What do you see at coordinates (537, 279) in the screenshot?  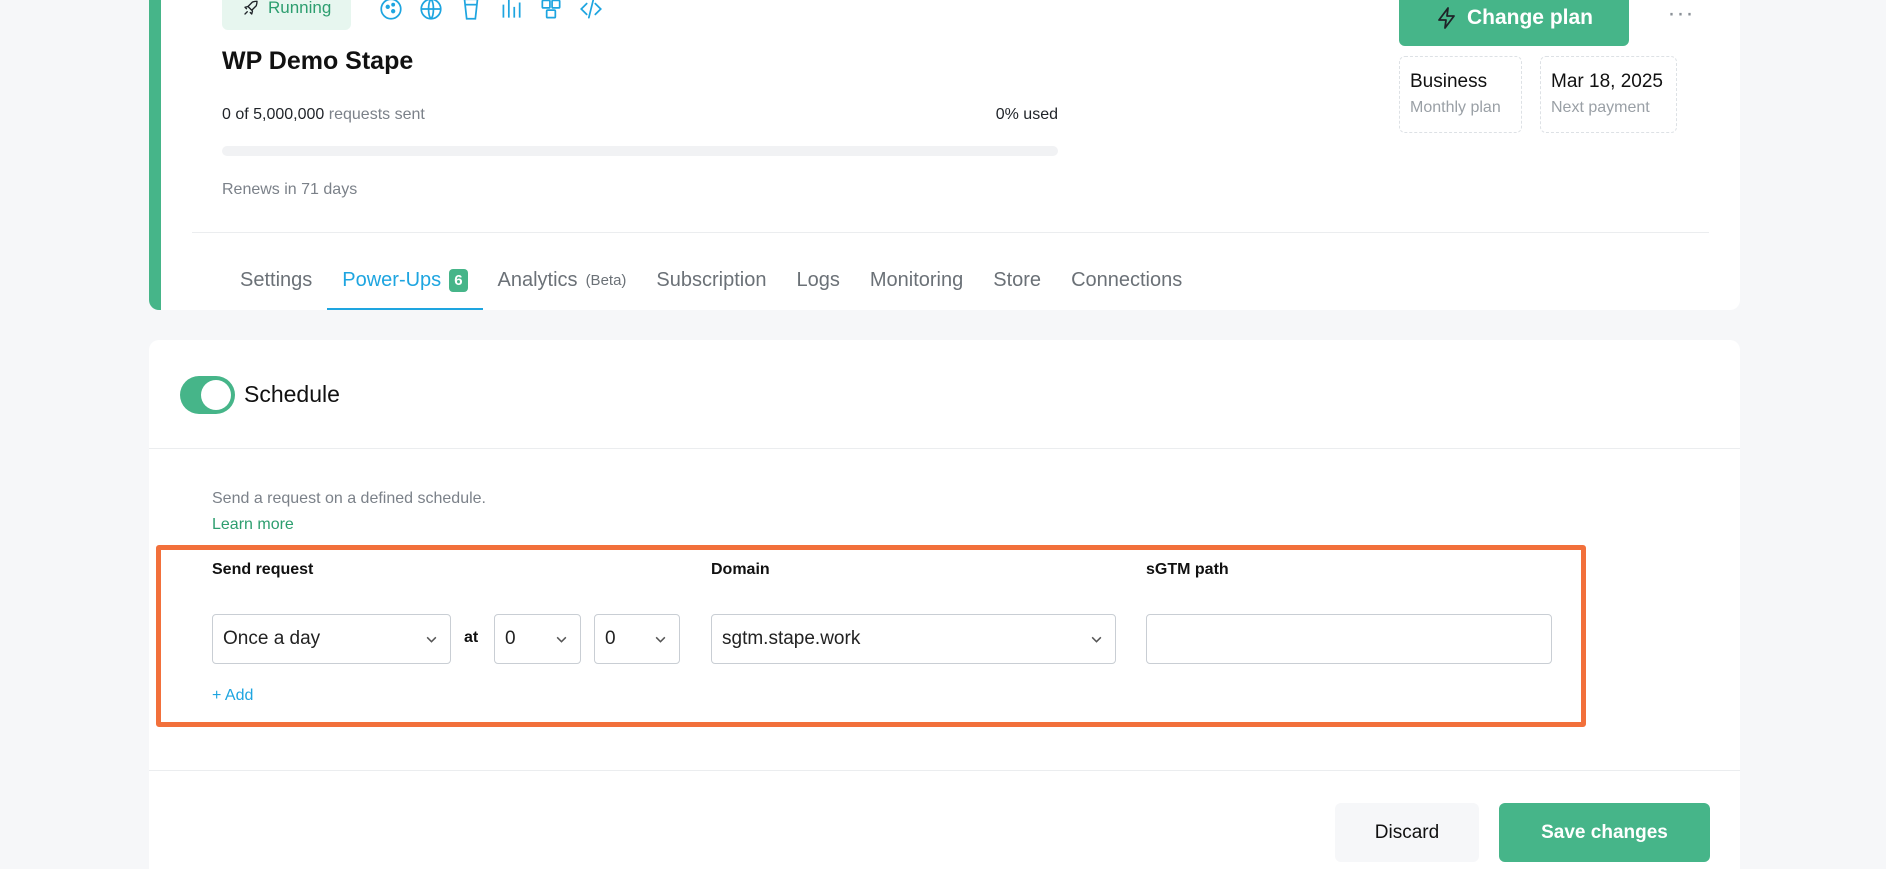 I see `tab-label: Analytics` at bounding box center [537, 279].